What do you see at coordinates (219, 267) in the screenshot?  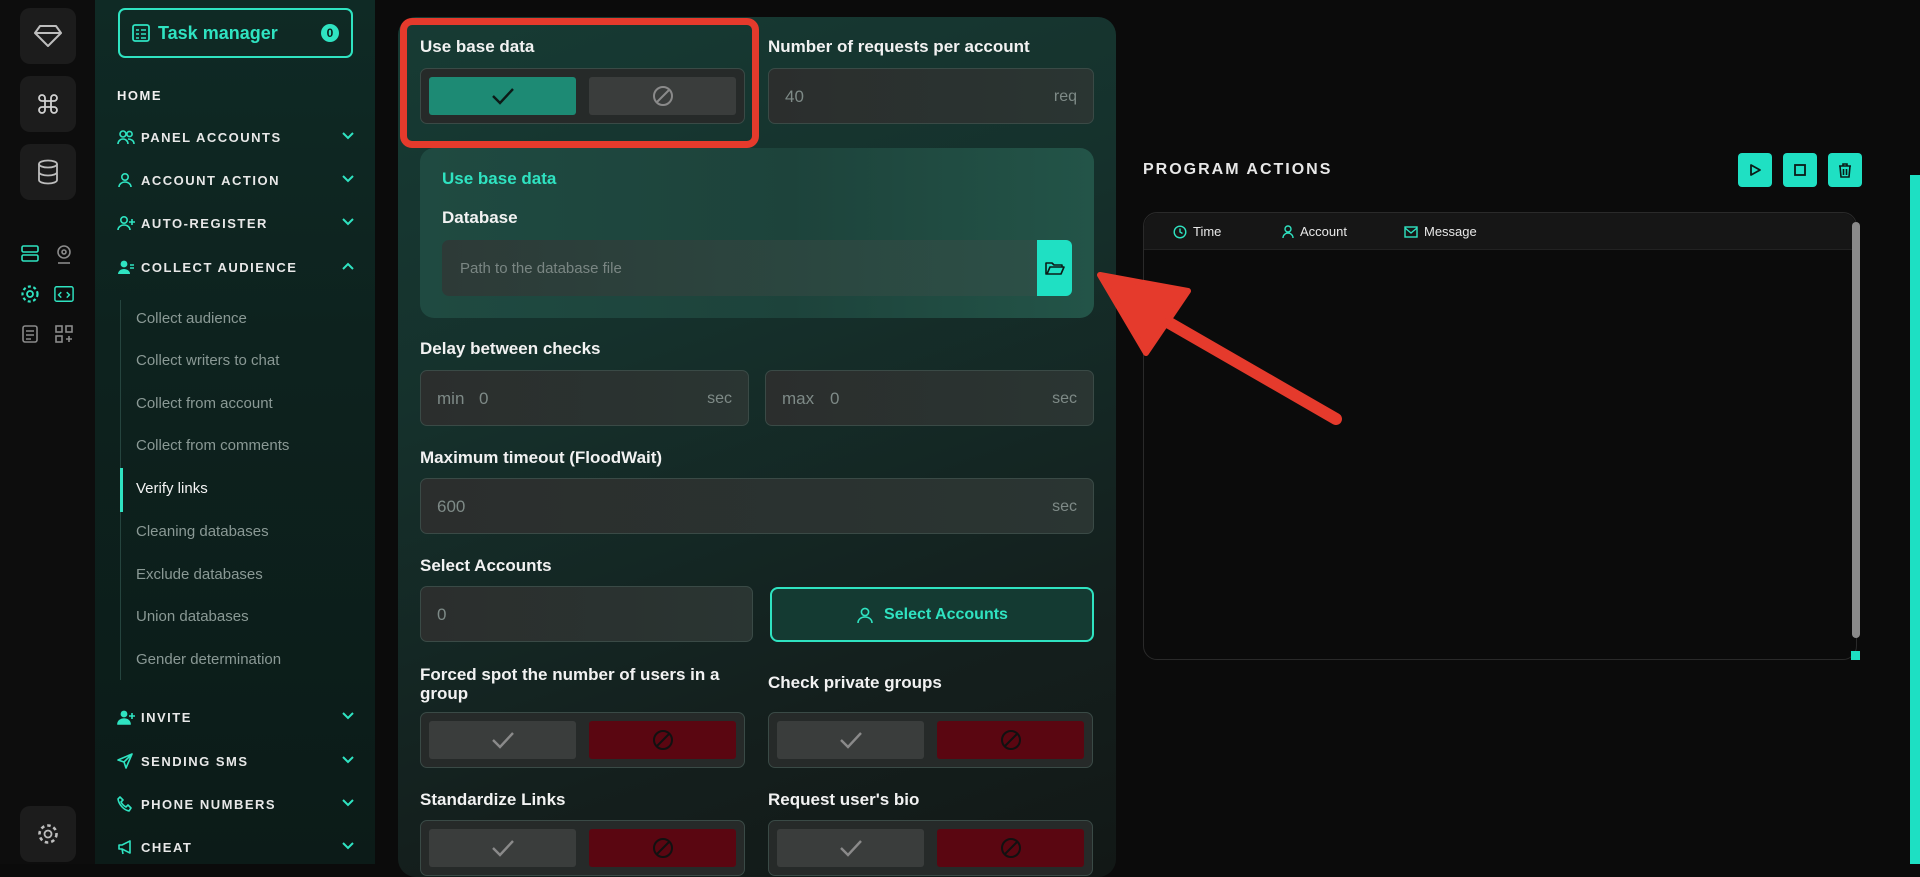 I see `nav-section-label: COLLECT AUDIENCE` at bounding box center [219, 267].